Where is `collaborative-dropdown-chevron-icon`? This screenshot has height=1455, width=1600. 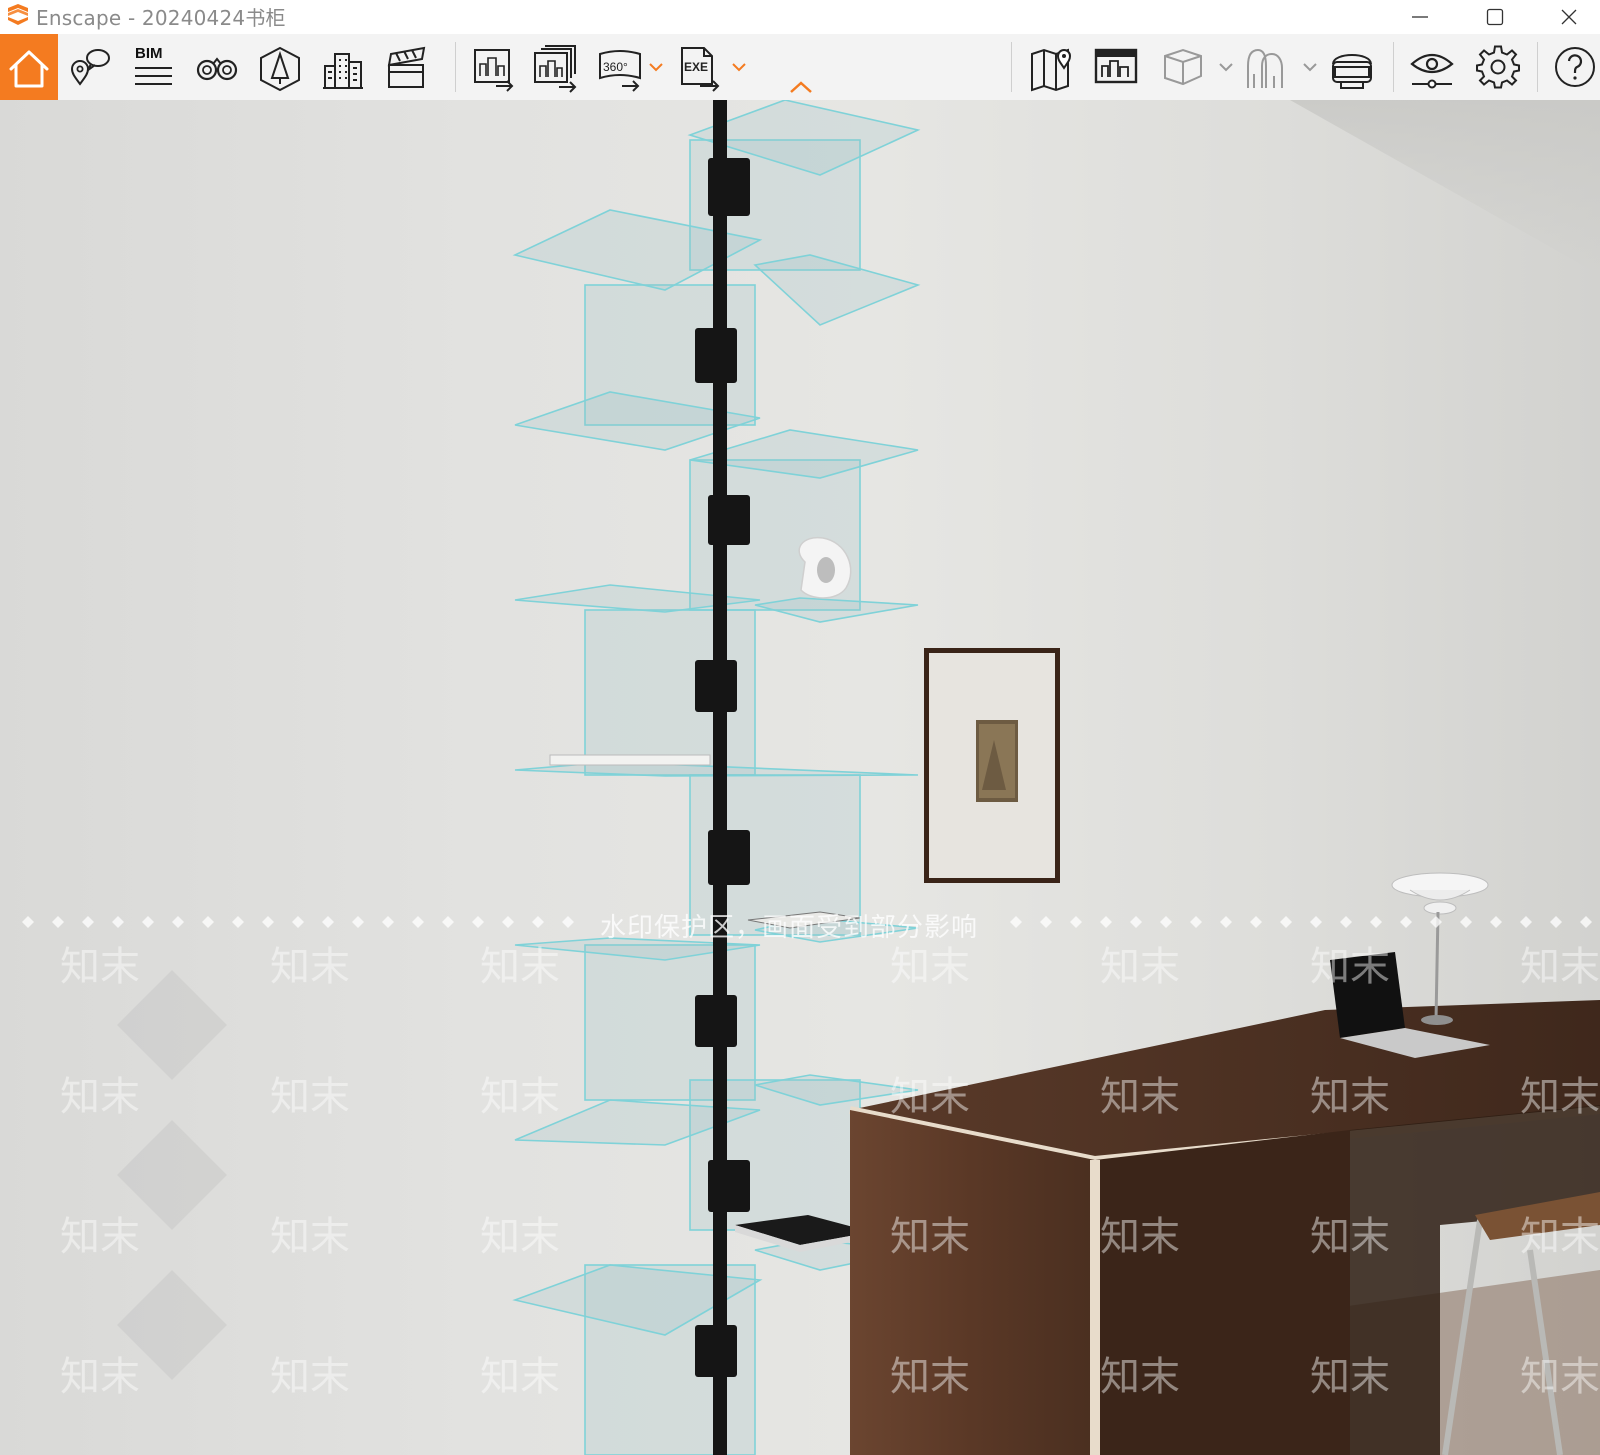
collaborative-dropdown-chevron-icon is located at coordinates (1310, 67).